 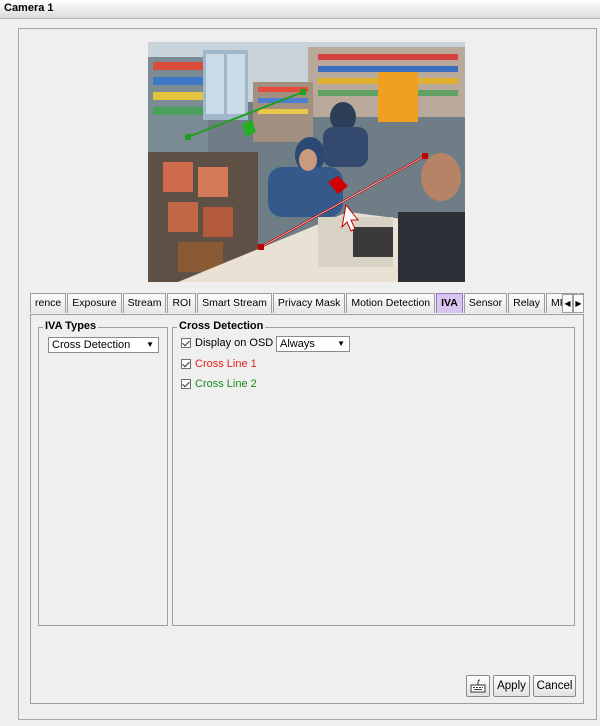 What do you see at coordinates (567, 303) in the screenshot?
I see `tab-scroll-left-icon: ◀` at bounding box center [567, 303].